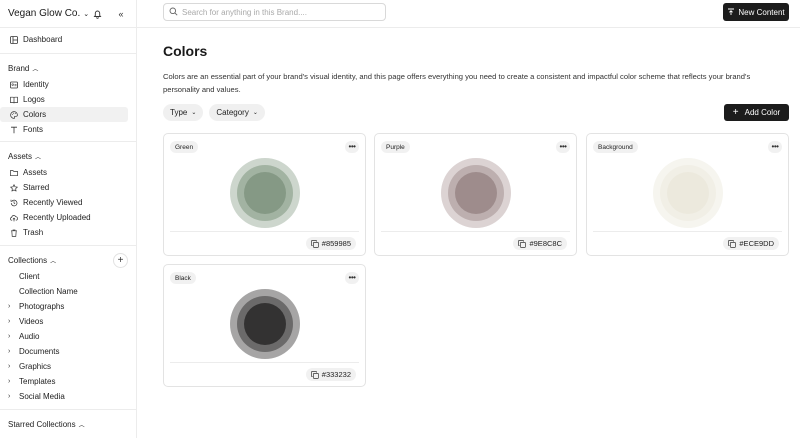  I want to click on sidebar-item-dashboard: Dashboard, so click(64, 39).